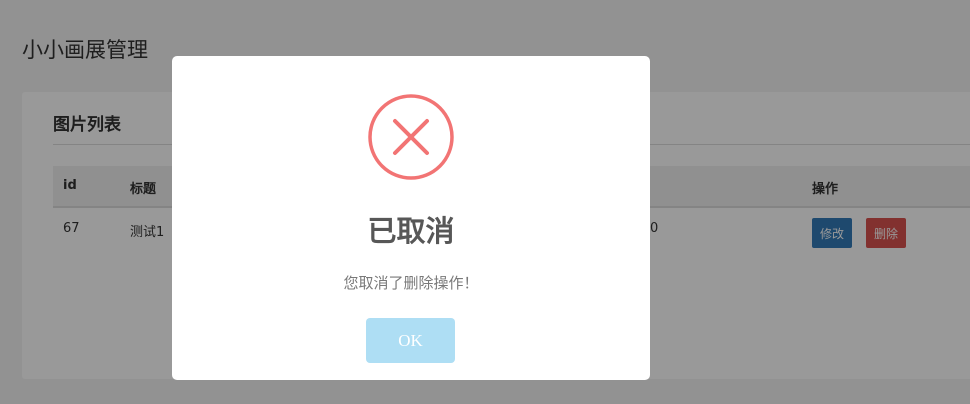  Describe the element at coordinates (411, 137) in the screenshot. I see `error-x-icon` at that location.